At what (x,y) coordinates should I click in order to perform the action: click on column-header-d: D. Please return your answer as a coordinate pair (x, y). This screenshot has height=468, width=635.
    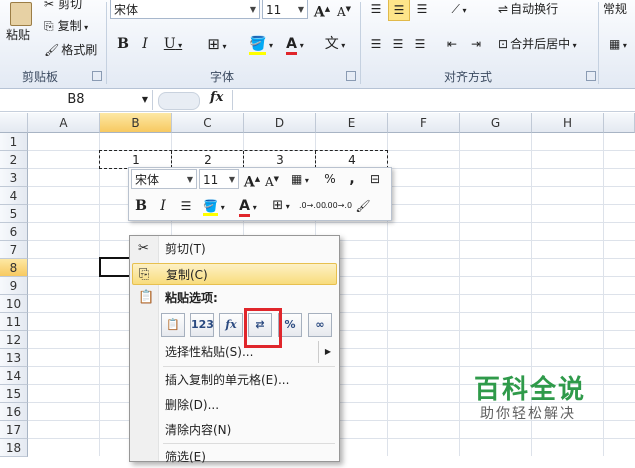
    Looking at the image, I should click on (280, 123).